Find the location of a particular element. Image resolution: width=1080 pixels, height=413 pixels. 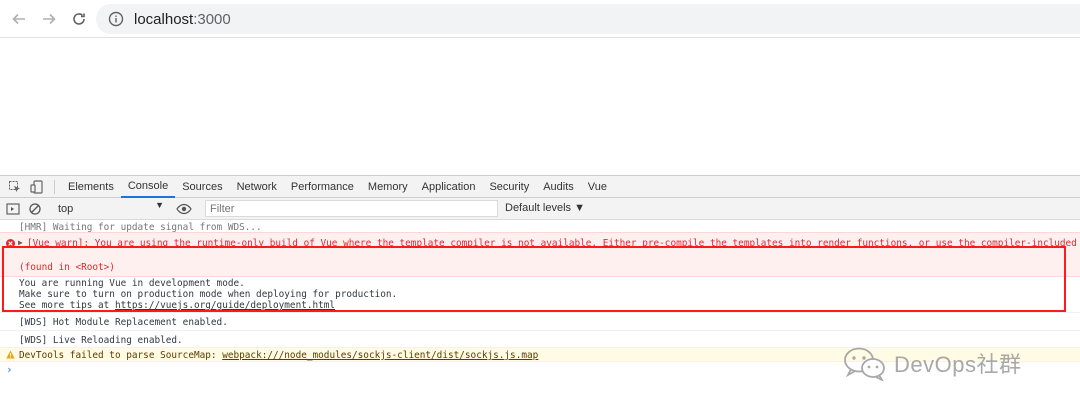

console-line-wds-live: [WDS] Live Reloading enabled. is located at coordinates (101, 340).